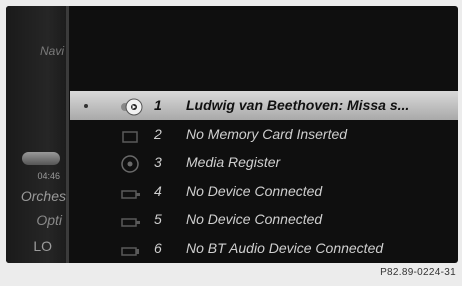 This screenshot has width=462, height=286. Describe the element at coordinates (158, 219) in the screenshot. I see `media-source-number: 5` at that location.